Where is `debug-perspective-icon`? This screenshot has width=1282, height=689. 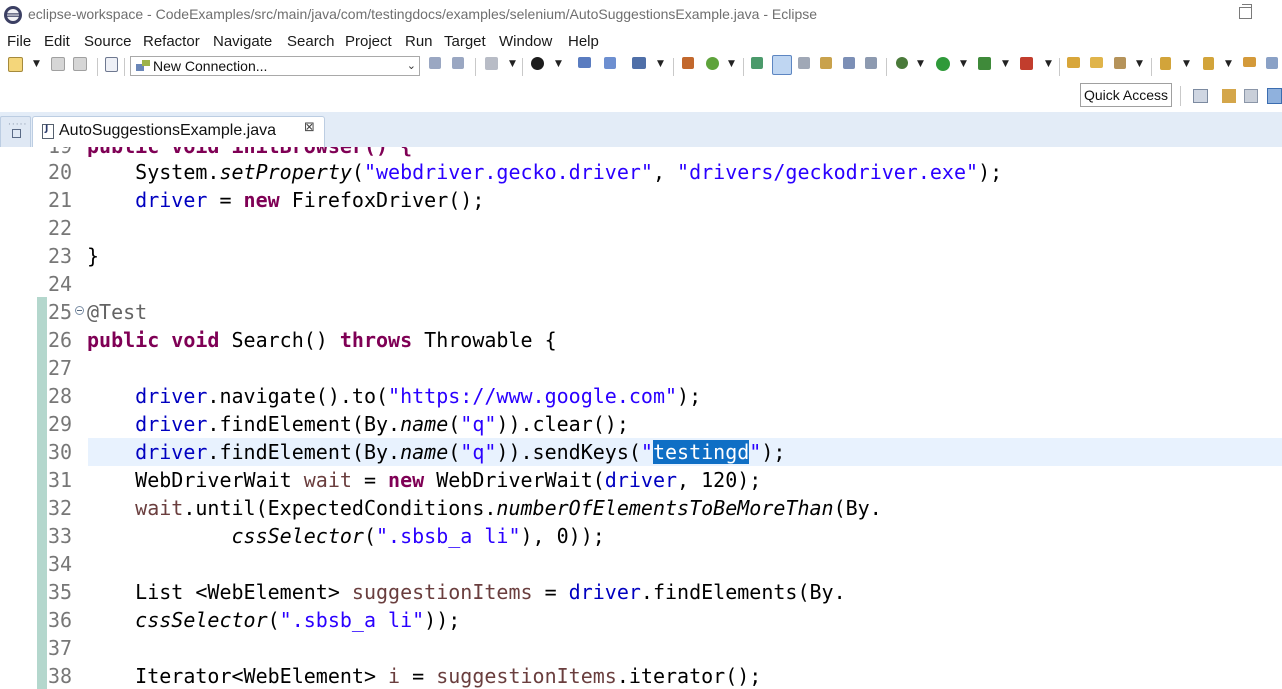 debug-perspective-icon is located at coordinates (1274, 96).